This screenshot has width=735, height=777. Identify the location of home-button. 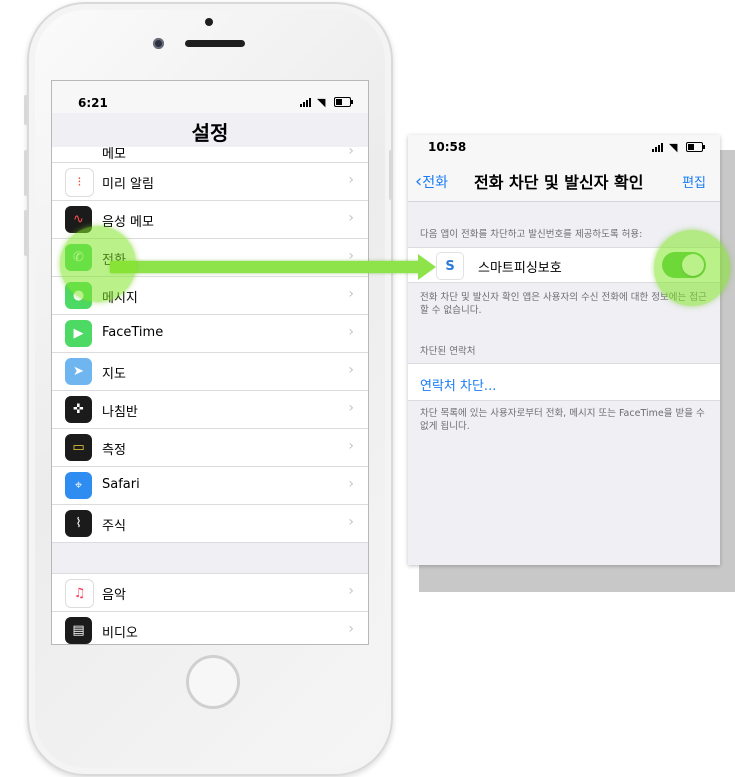
(213, 682).